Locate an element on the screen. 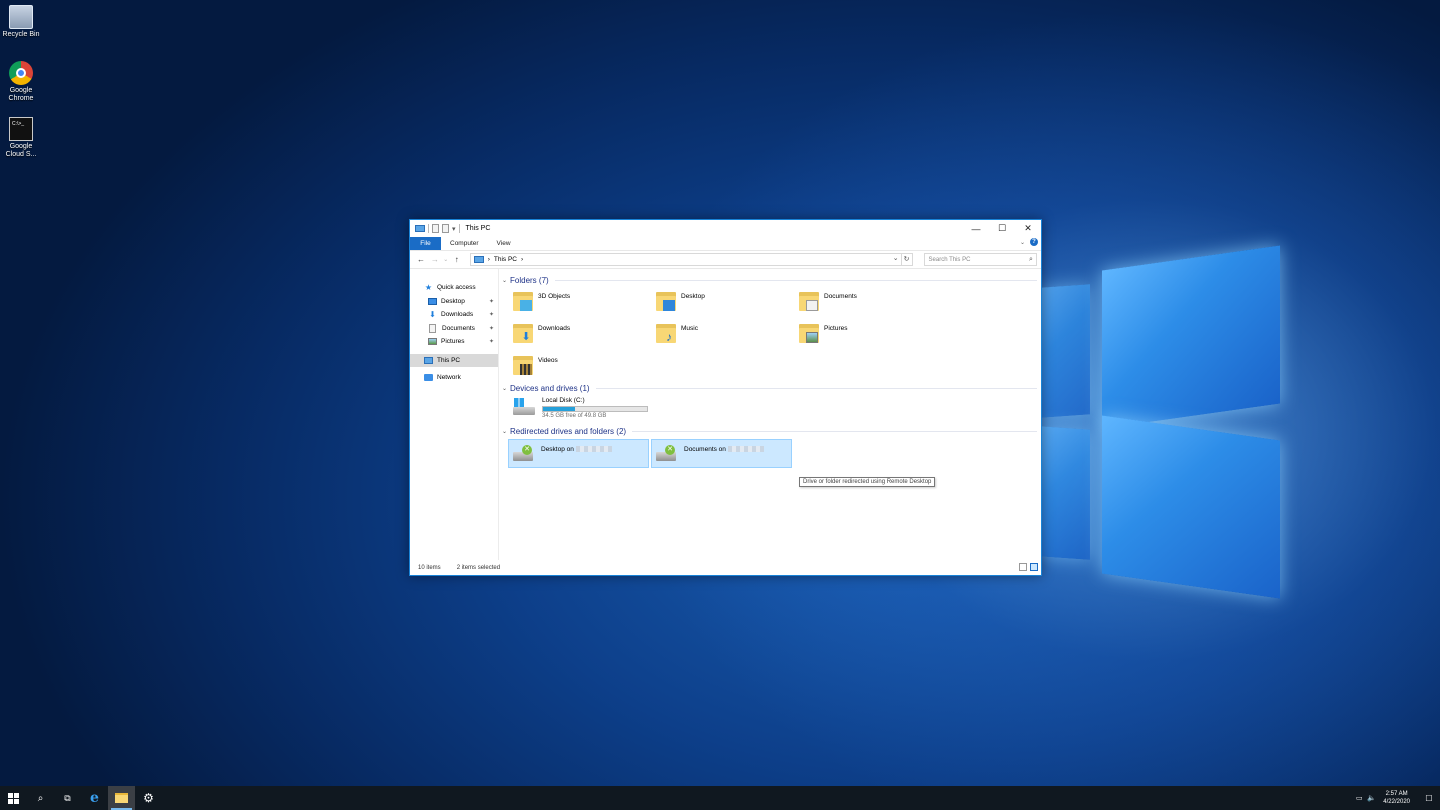 This screenshot has width=1440, height=810. task-view-icon: ⧉ is located at coordinates (67, 797).